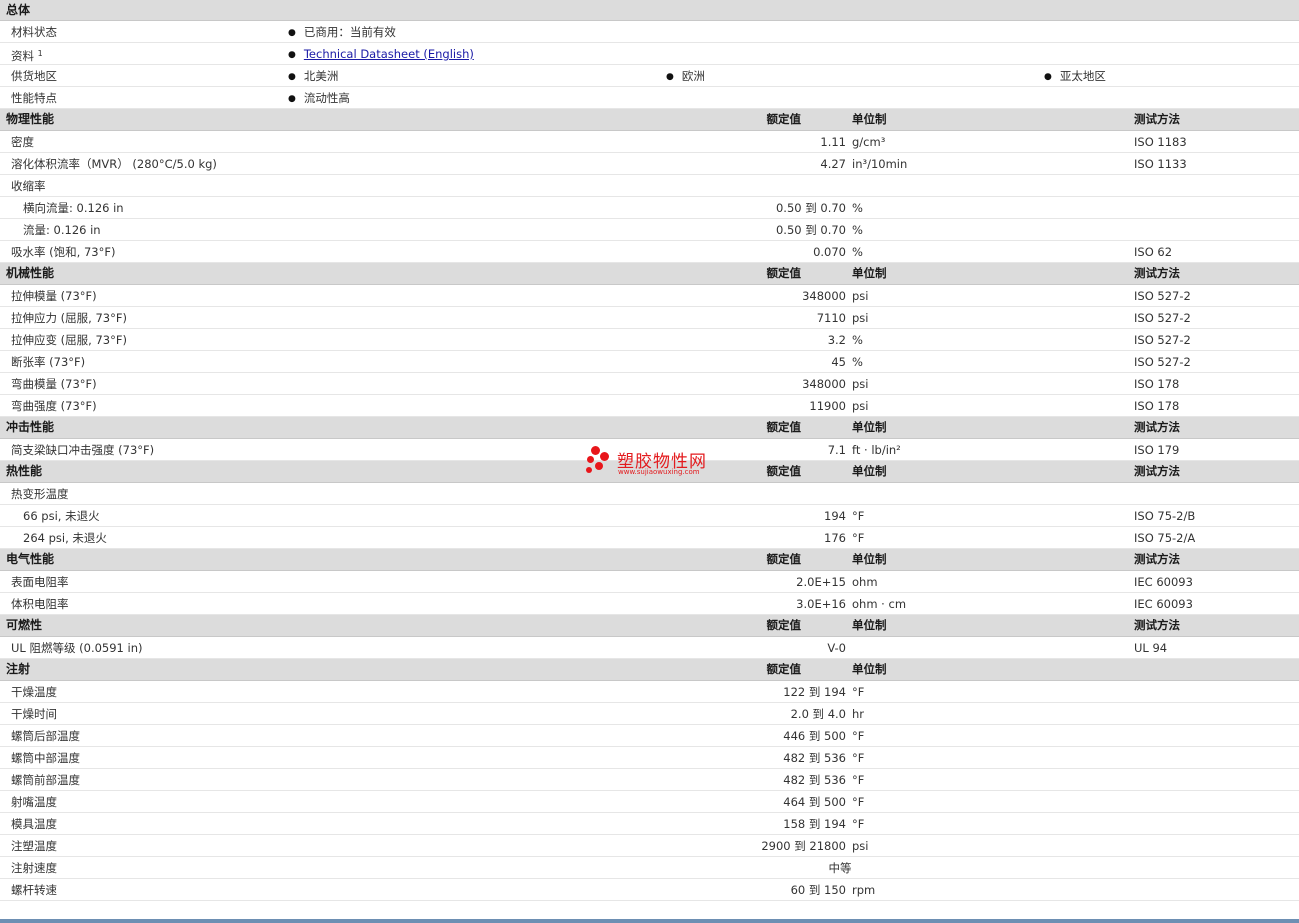 This screenshot has width=1299, height=923. I want to click on property-row: 吸水率 (饱和, 73°F) 0.070% ISO 62, so click(649, 252).